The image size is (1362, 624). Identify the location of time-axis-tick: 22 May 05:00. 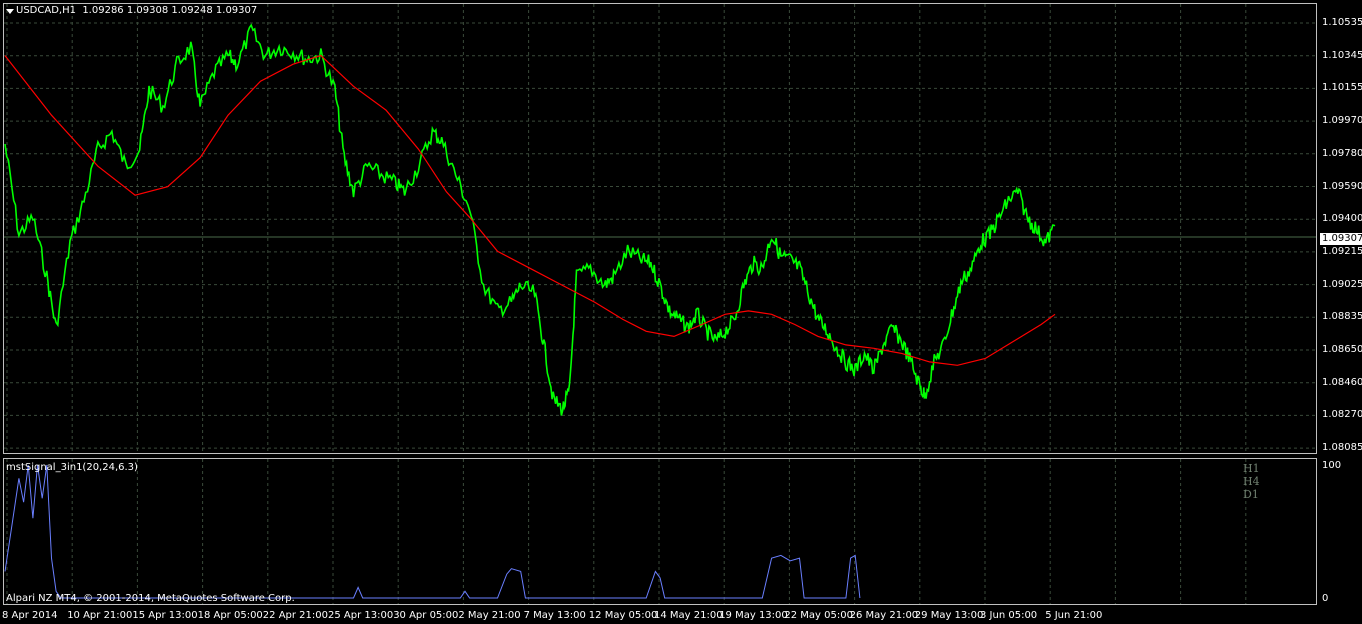
(818, 615).